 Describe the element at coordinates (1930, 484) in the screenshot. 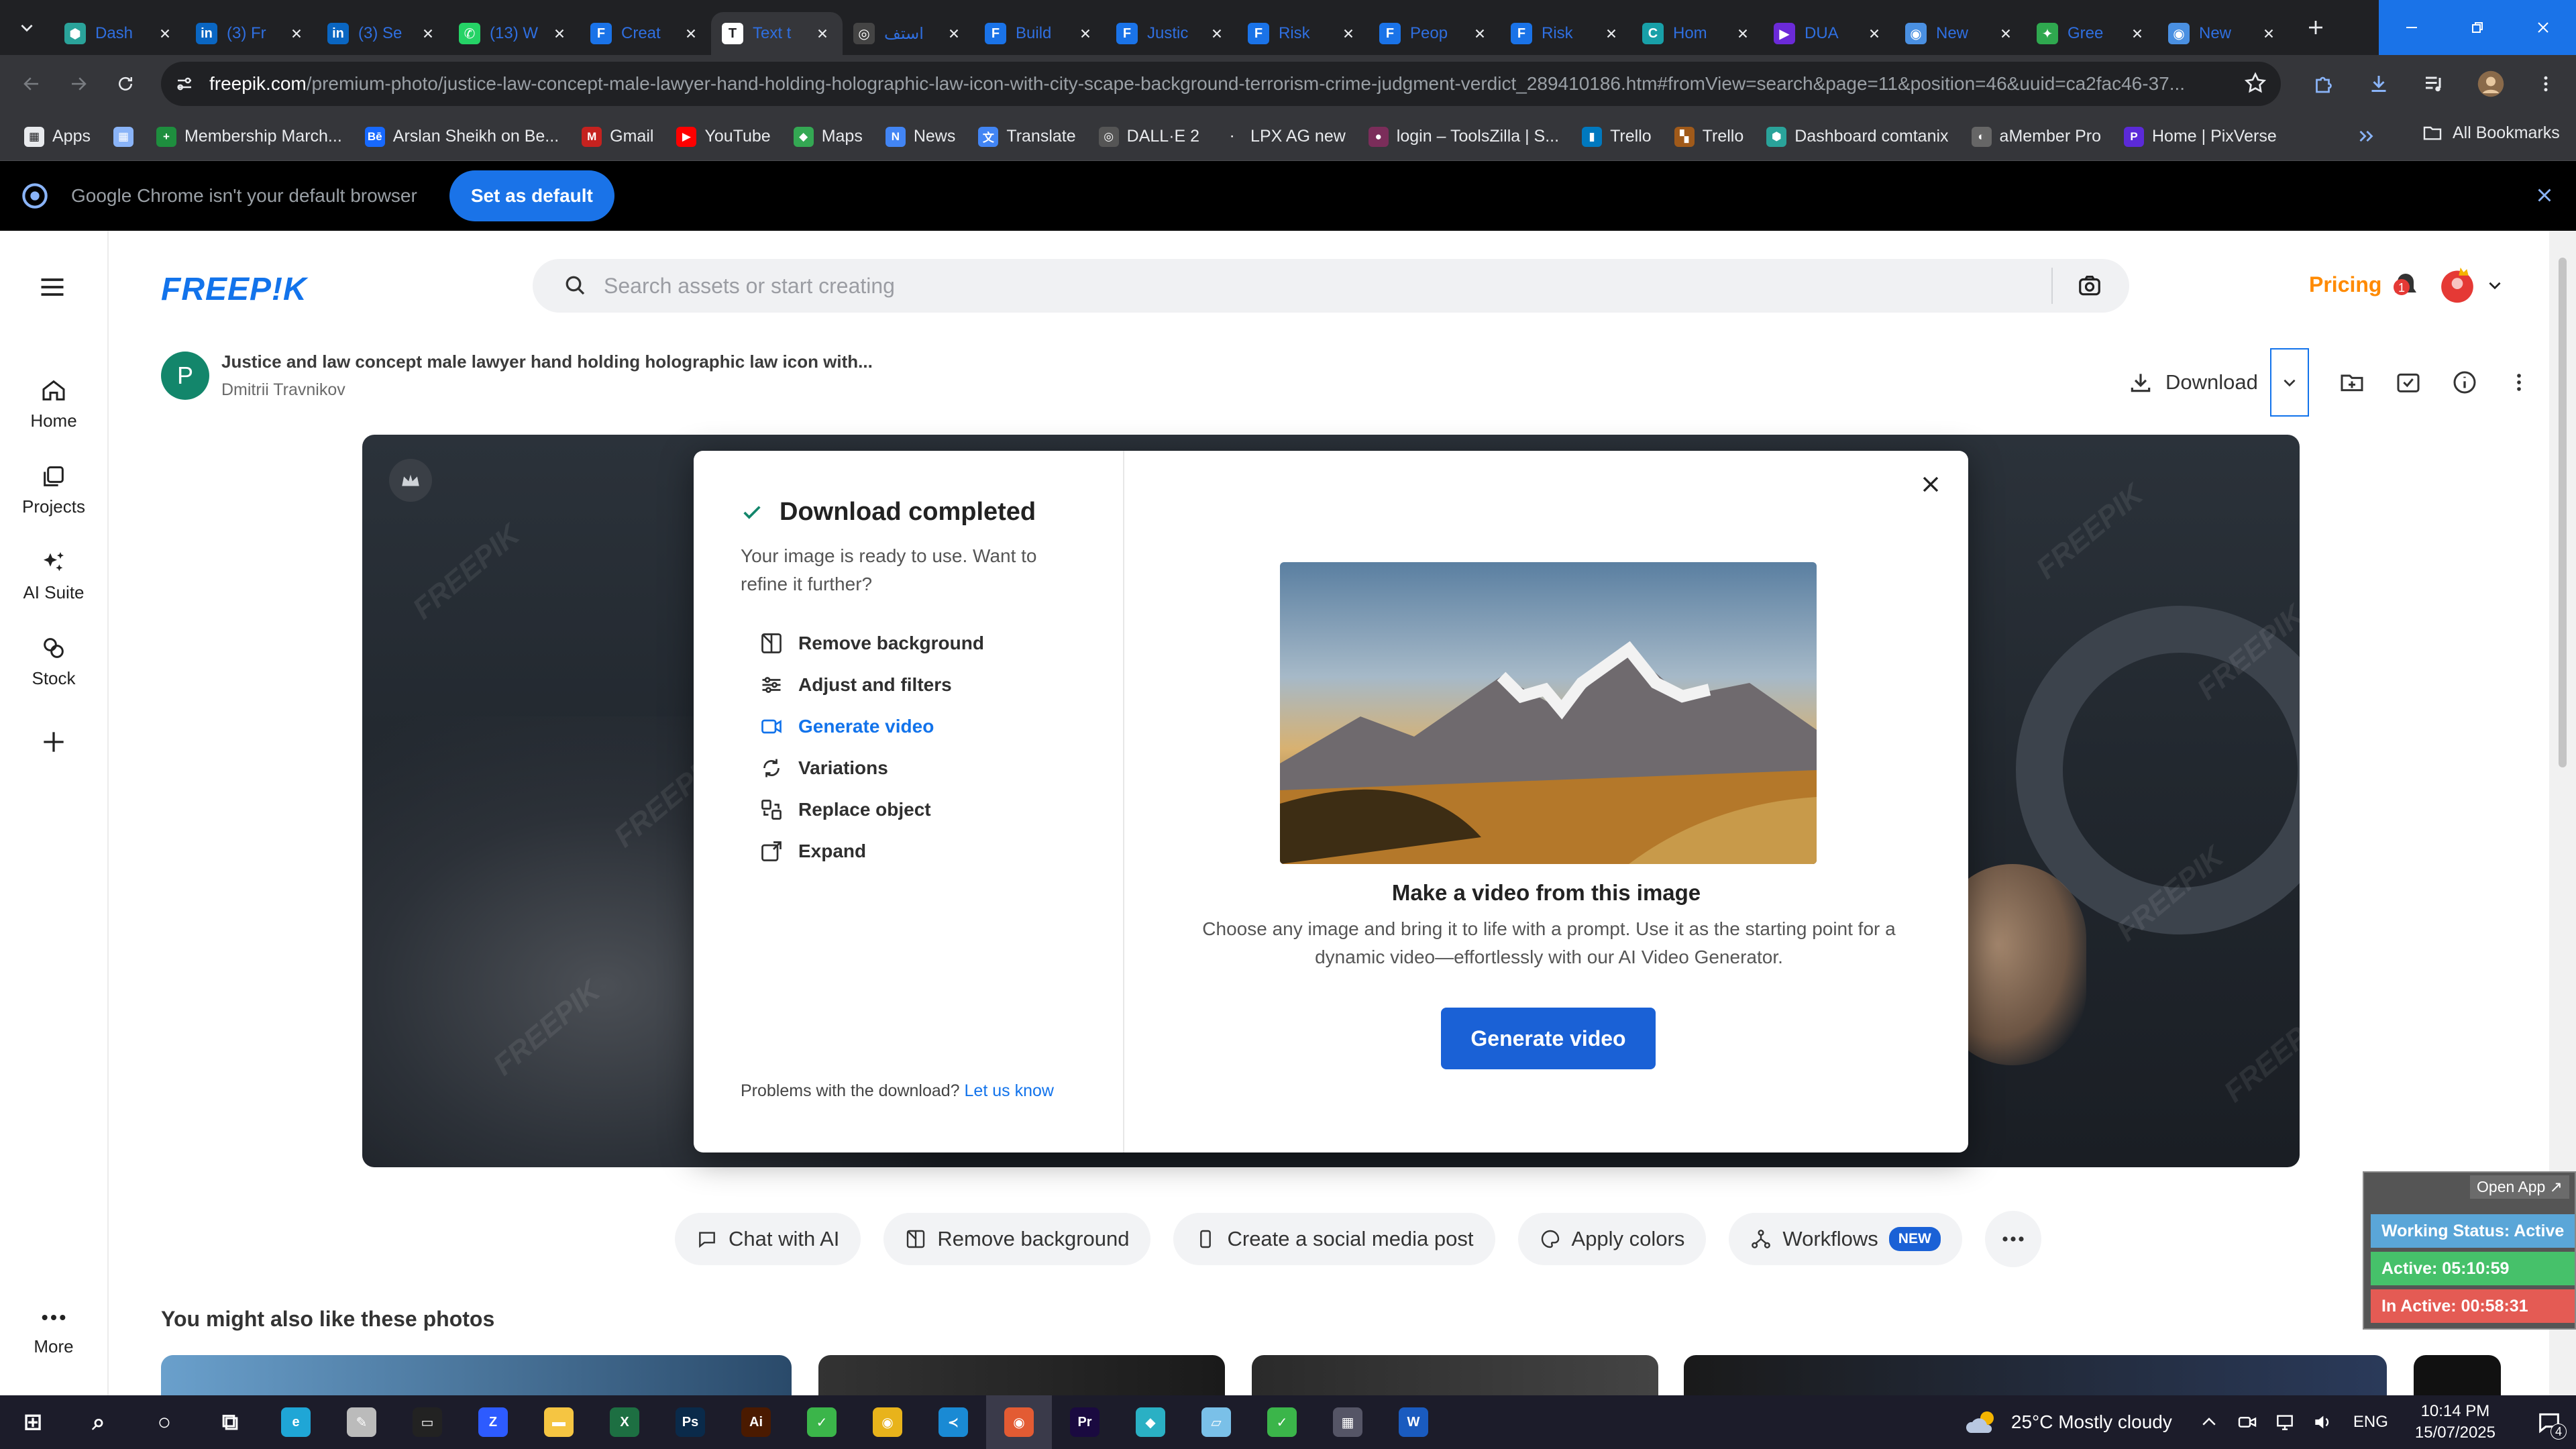

I see `close-icon` at that location.